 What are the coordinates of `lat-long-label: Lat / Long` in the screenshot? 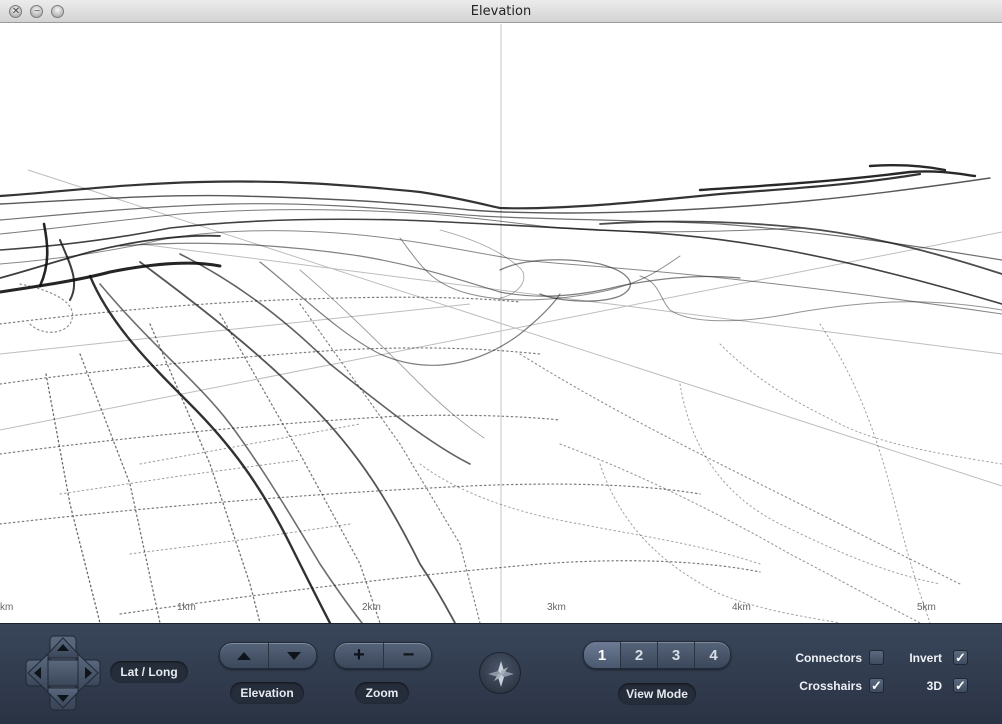 It's located at (149, 672).